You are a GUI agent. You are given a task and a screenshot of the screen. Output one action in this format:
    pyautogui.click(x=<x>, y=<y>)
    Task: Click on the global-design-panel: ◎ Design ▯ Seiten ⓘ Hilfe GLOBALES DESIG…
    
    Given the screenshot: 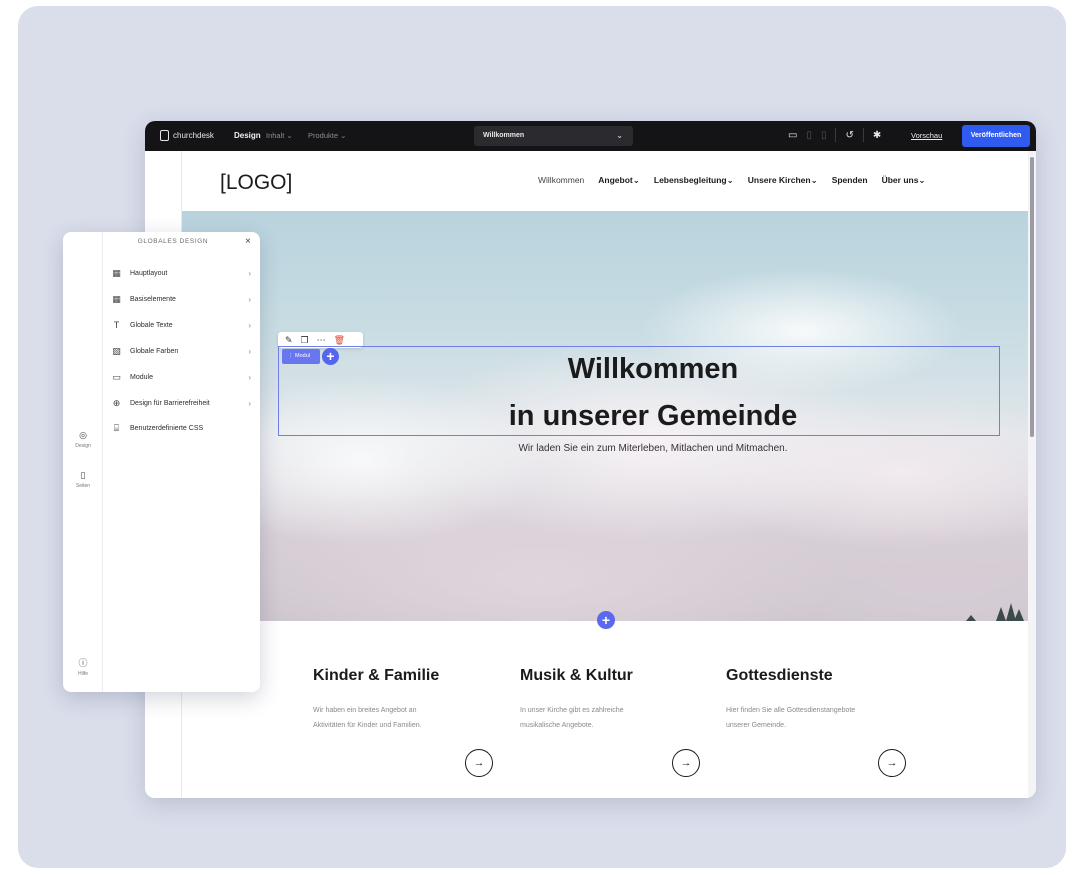 What is the action you would take?
    pyautogui.click(x=161, y=462)
    